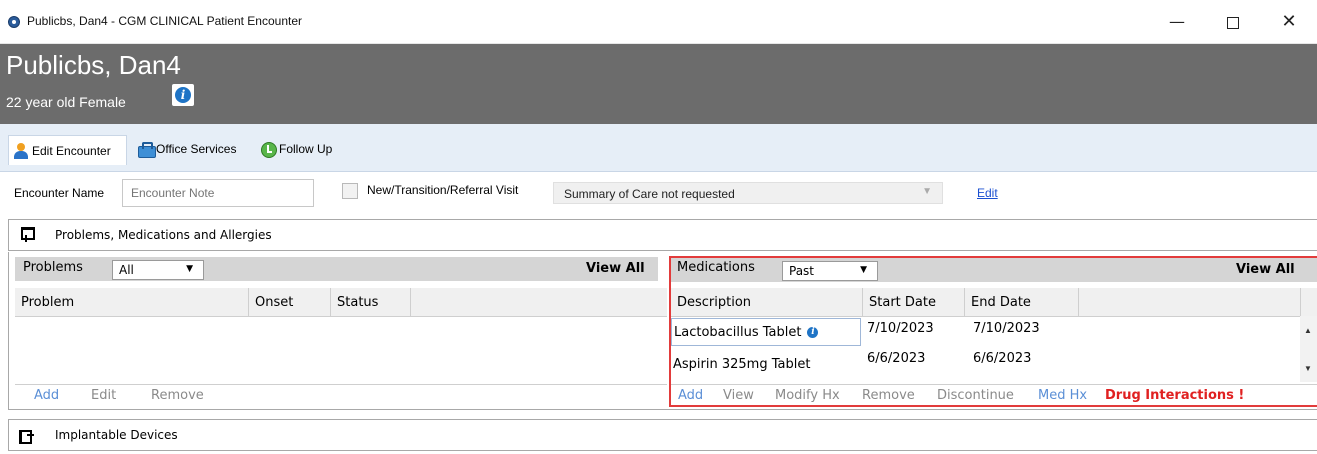 Image resolution: width=1317 pixels, height=454 pixels. What do you see at coordinates (218, 193) in the screenshot?
I see `encounter-note-input` at bounding box center [218, 193].